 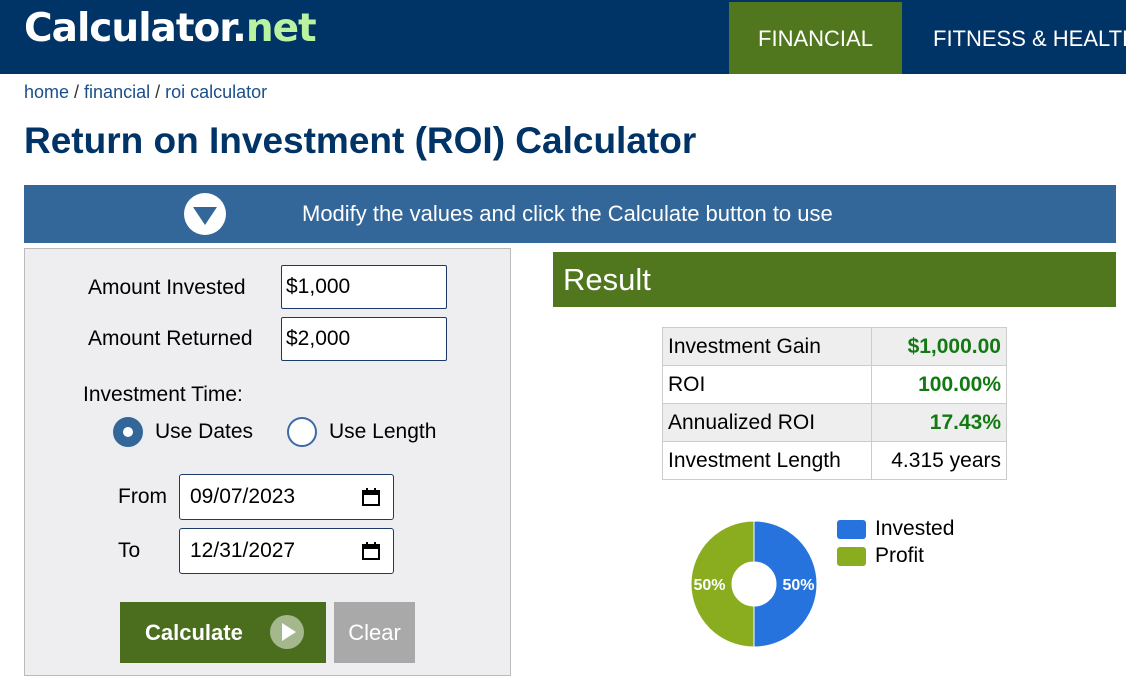 I want to click on to-date-value: 12/31/2027, so click(x=243, y=550).